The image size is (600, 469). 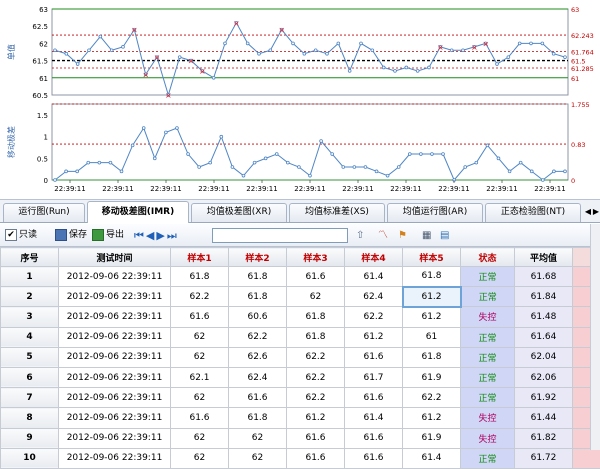 I want to click on cell-index: 6, so click(x=30, y=377).